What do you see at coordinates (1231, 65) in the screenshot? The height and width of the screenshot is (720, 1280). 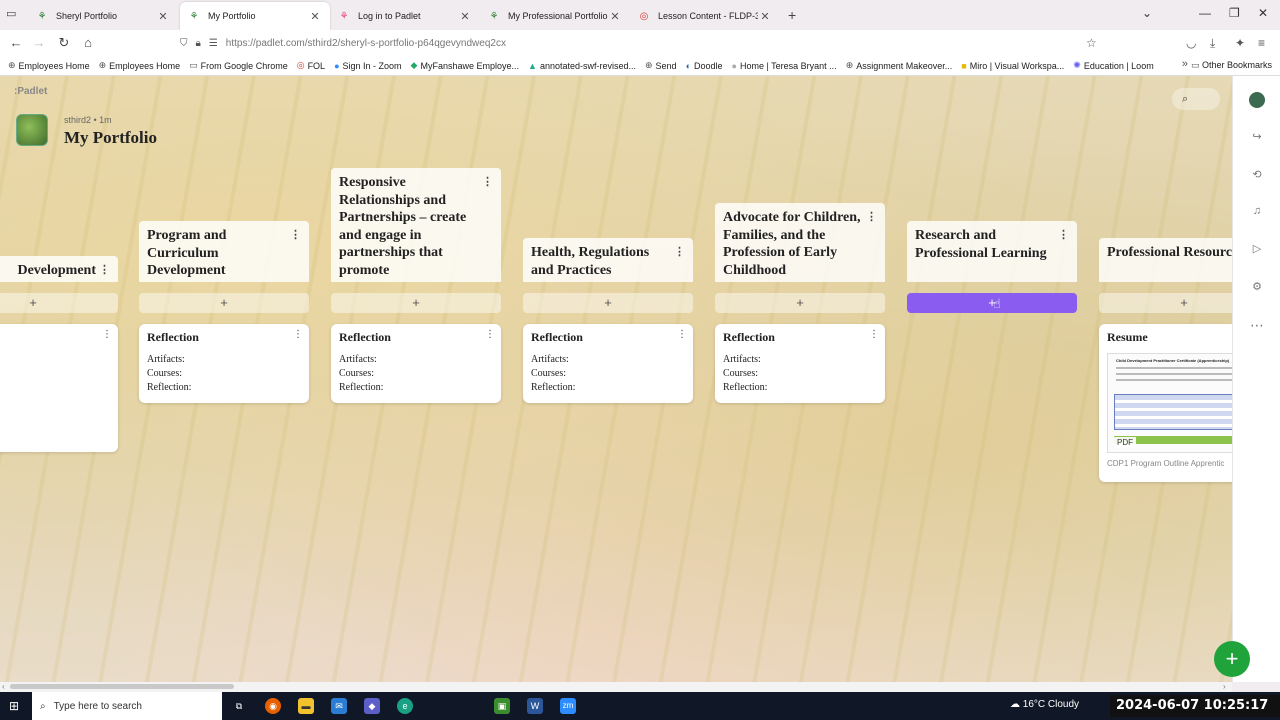 I see `other-bookmarks: ▭ Other Bookmarks` at bounding box center [1231, 65].